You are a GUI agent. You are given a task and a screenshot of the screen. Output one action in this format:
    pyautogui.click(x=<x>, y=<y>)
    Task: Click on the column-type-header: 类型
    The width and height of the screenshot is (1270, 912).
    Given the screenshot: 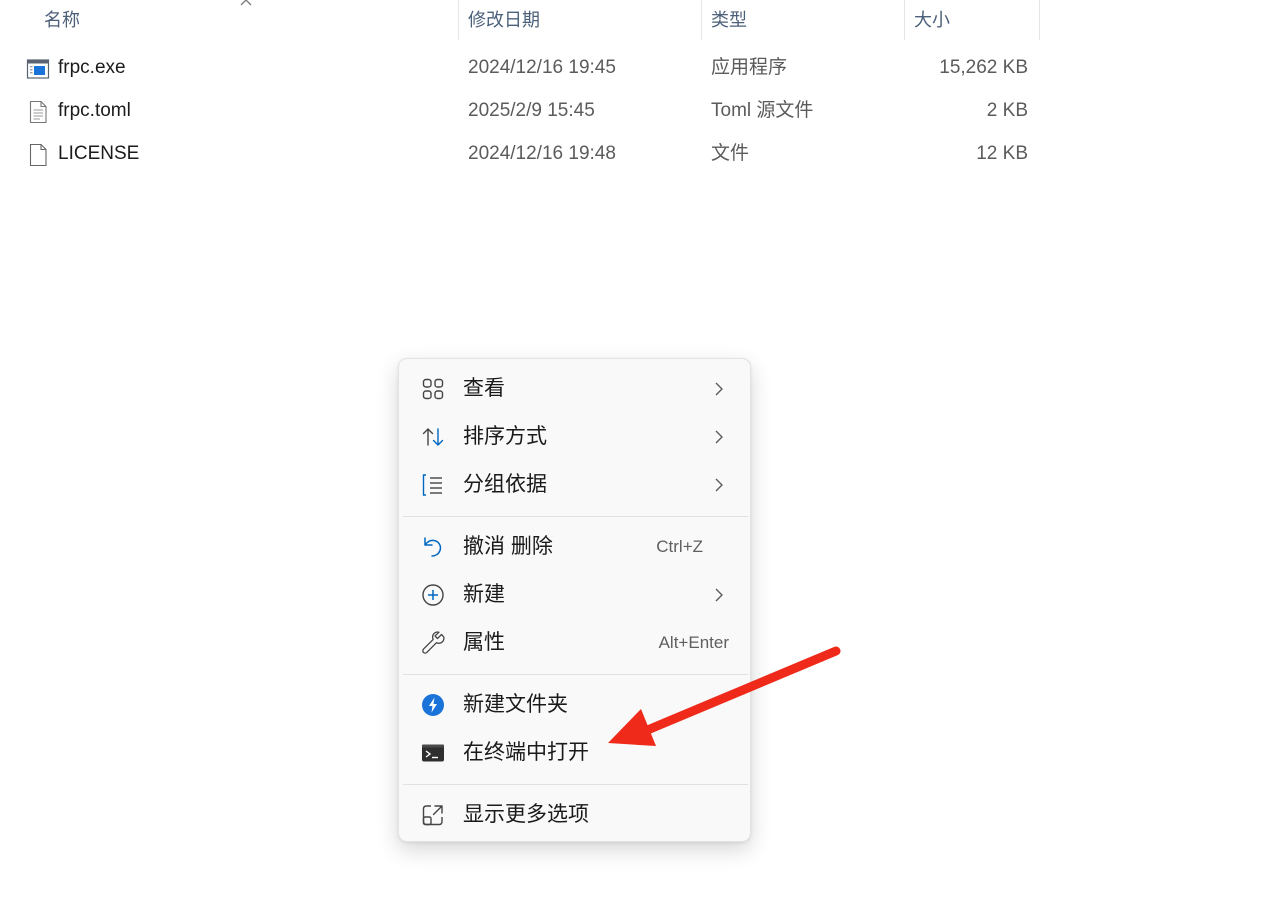 What is the action you would take?
    pyautogui.click(x=804, y=20)
    